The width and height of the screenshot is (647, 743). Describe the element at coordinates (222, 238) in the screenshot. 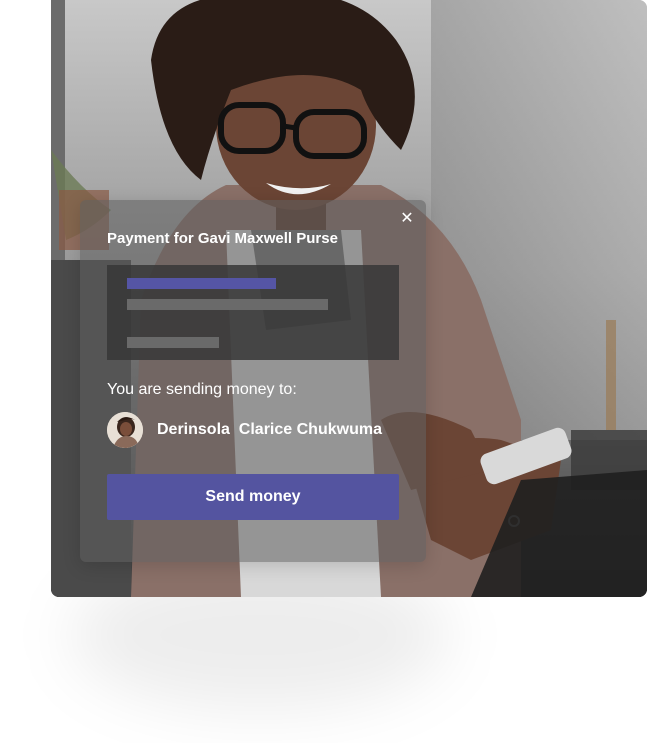

I see `modal-title: Payment for Gavi Maxwell Purse` at that location.